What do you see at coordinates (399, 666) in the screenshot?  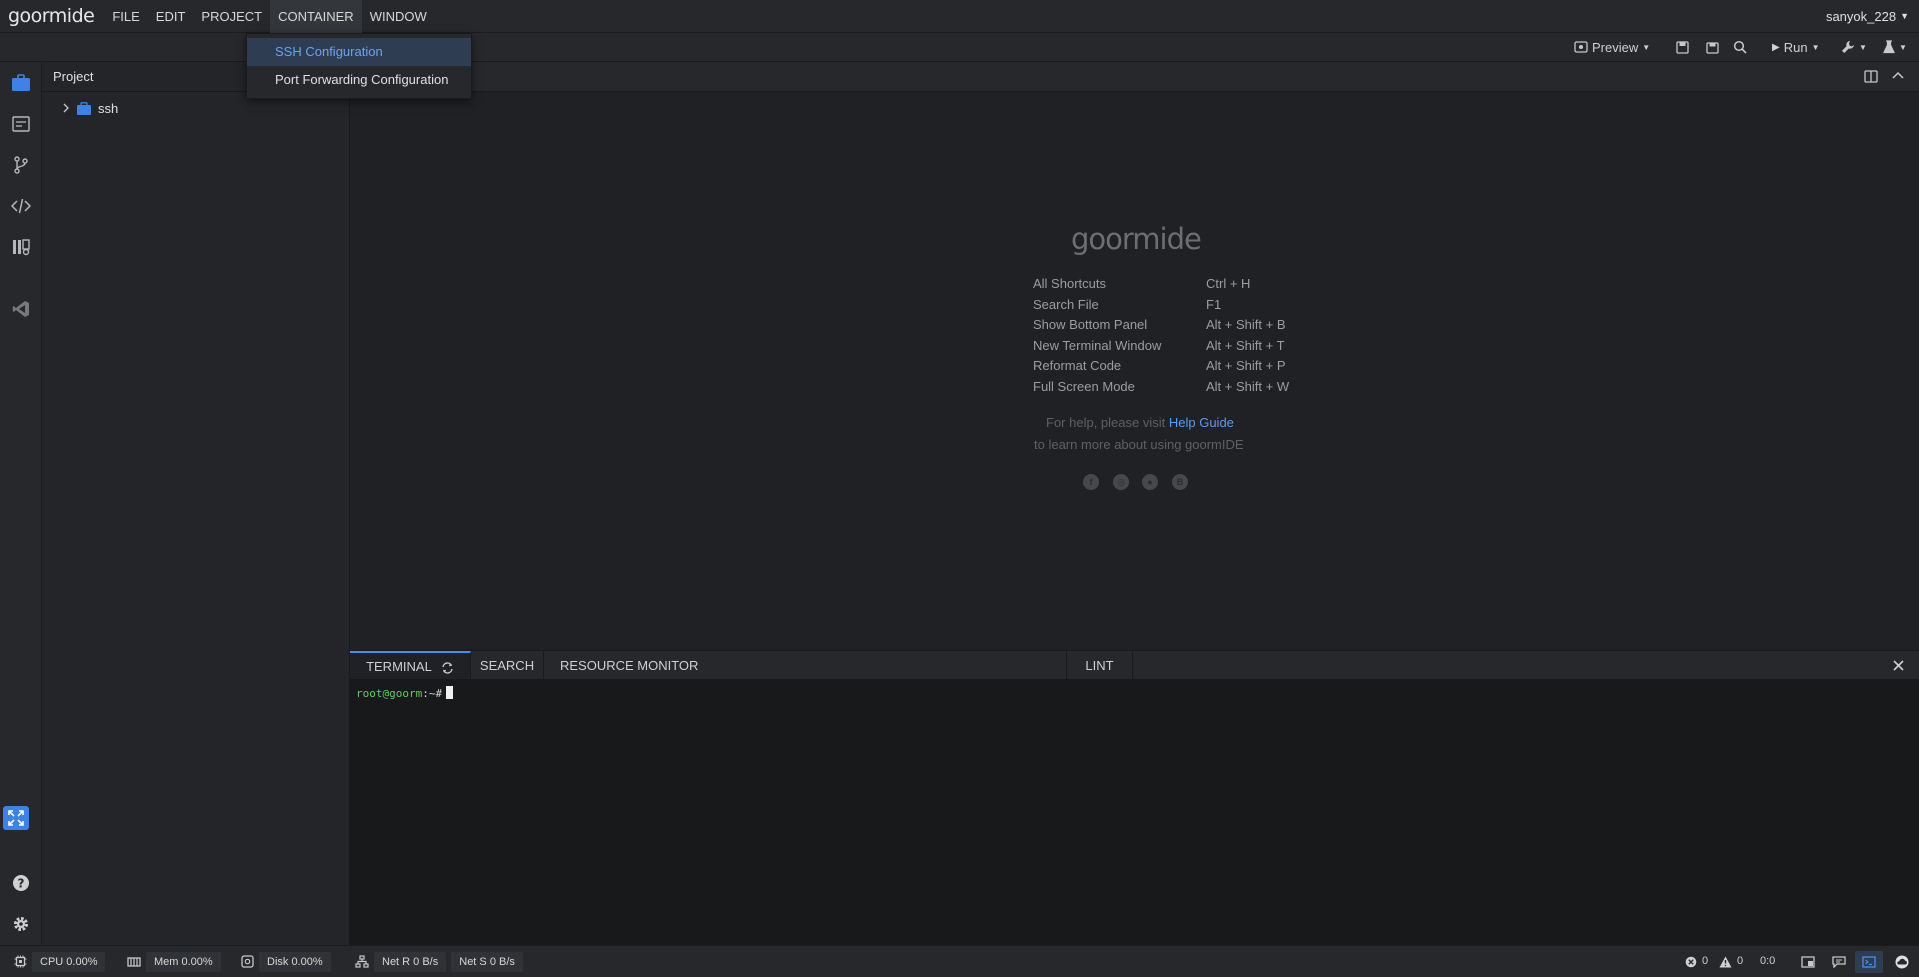 I see `tab-terminal-label: TERMINAL` at bounding box center [399, 666].